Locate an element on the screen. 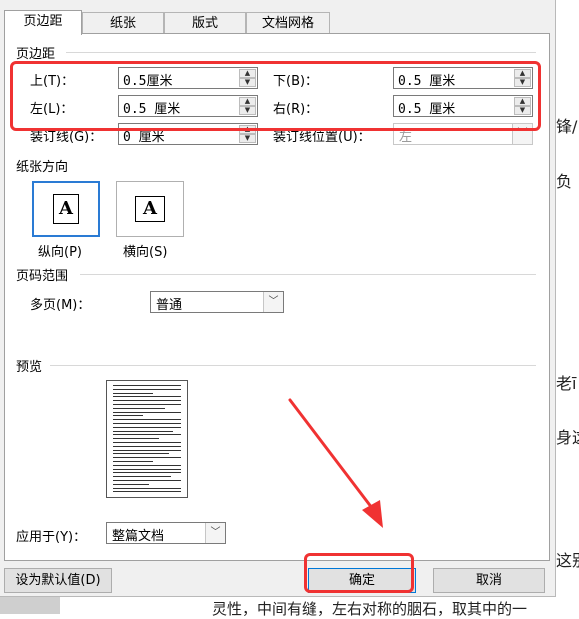 This screenshot has height=619, width=579. arrow-head is located at coordinates (372, 514).